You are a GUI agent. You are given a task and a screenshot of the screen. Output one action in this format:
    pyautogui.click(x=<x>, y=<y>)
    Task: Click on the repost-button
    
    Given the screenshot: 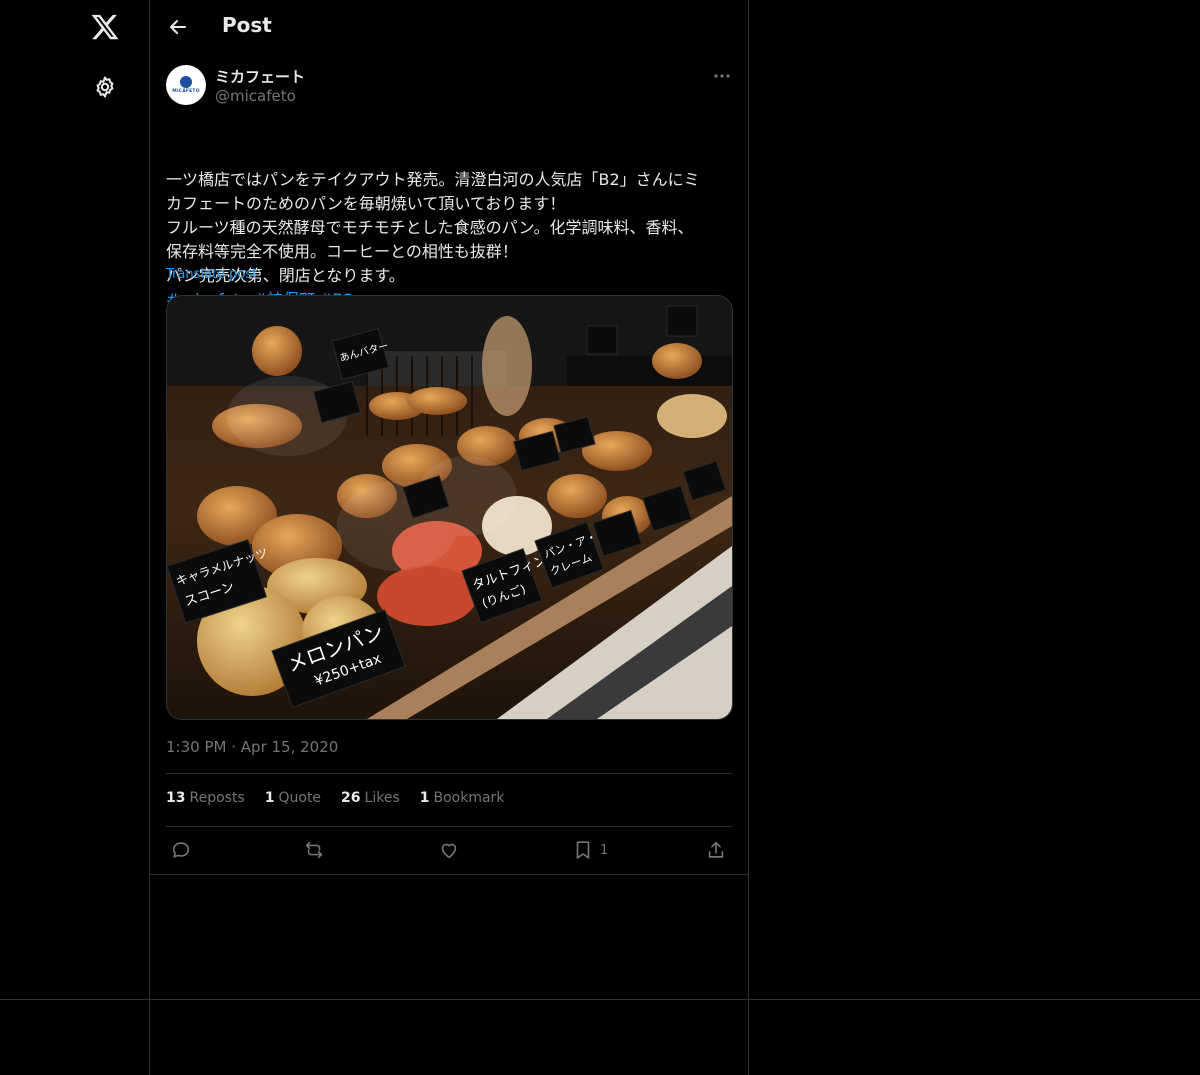 What is the action you would take?
    pyautogui.click(x=314, y=850)
    